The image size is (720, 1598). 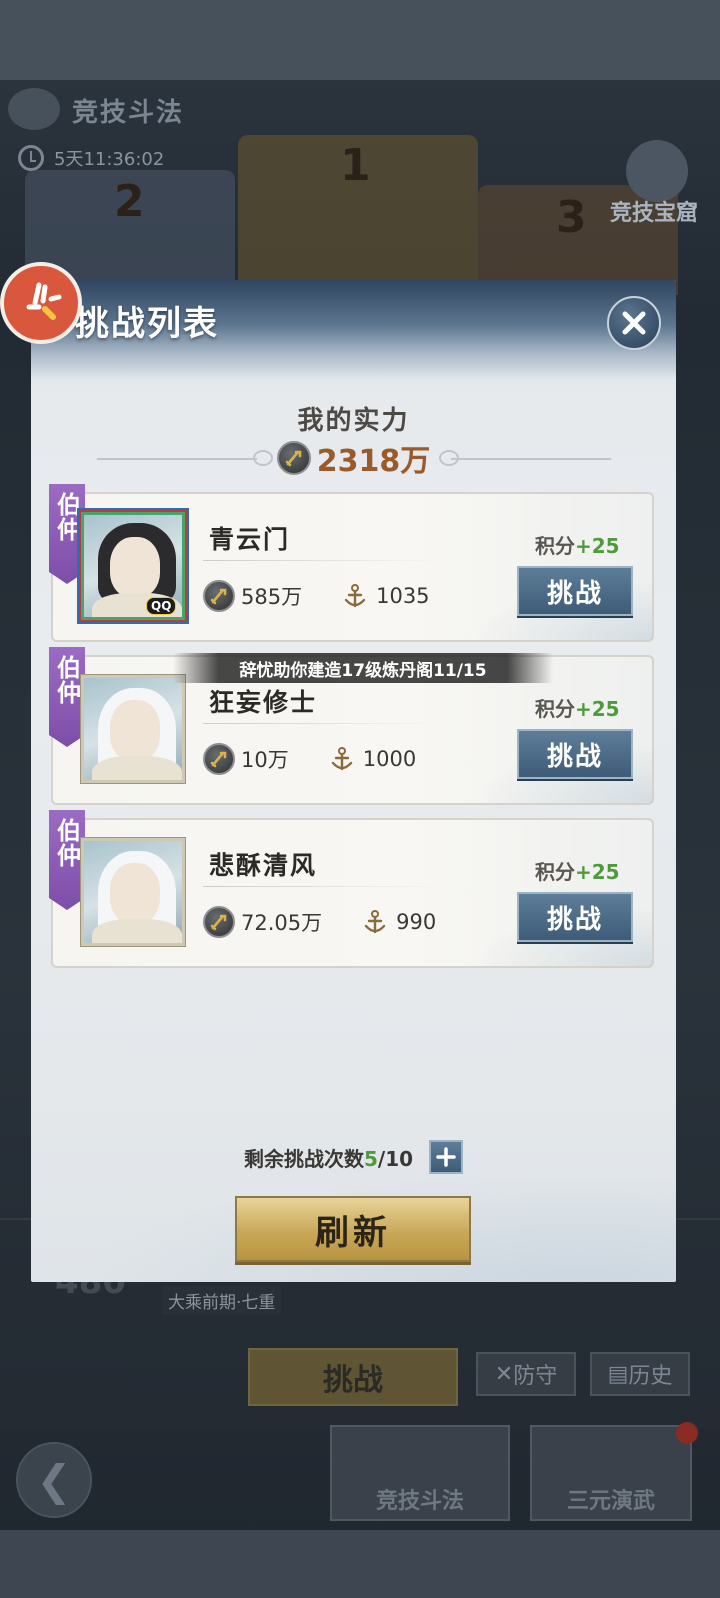 I want to click on rank-number-3: 3, so click(x=571, y=217).